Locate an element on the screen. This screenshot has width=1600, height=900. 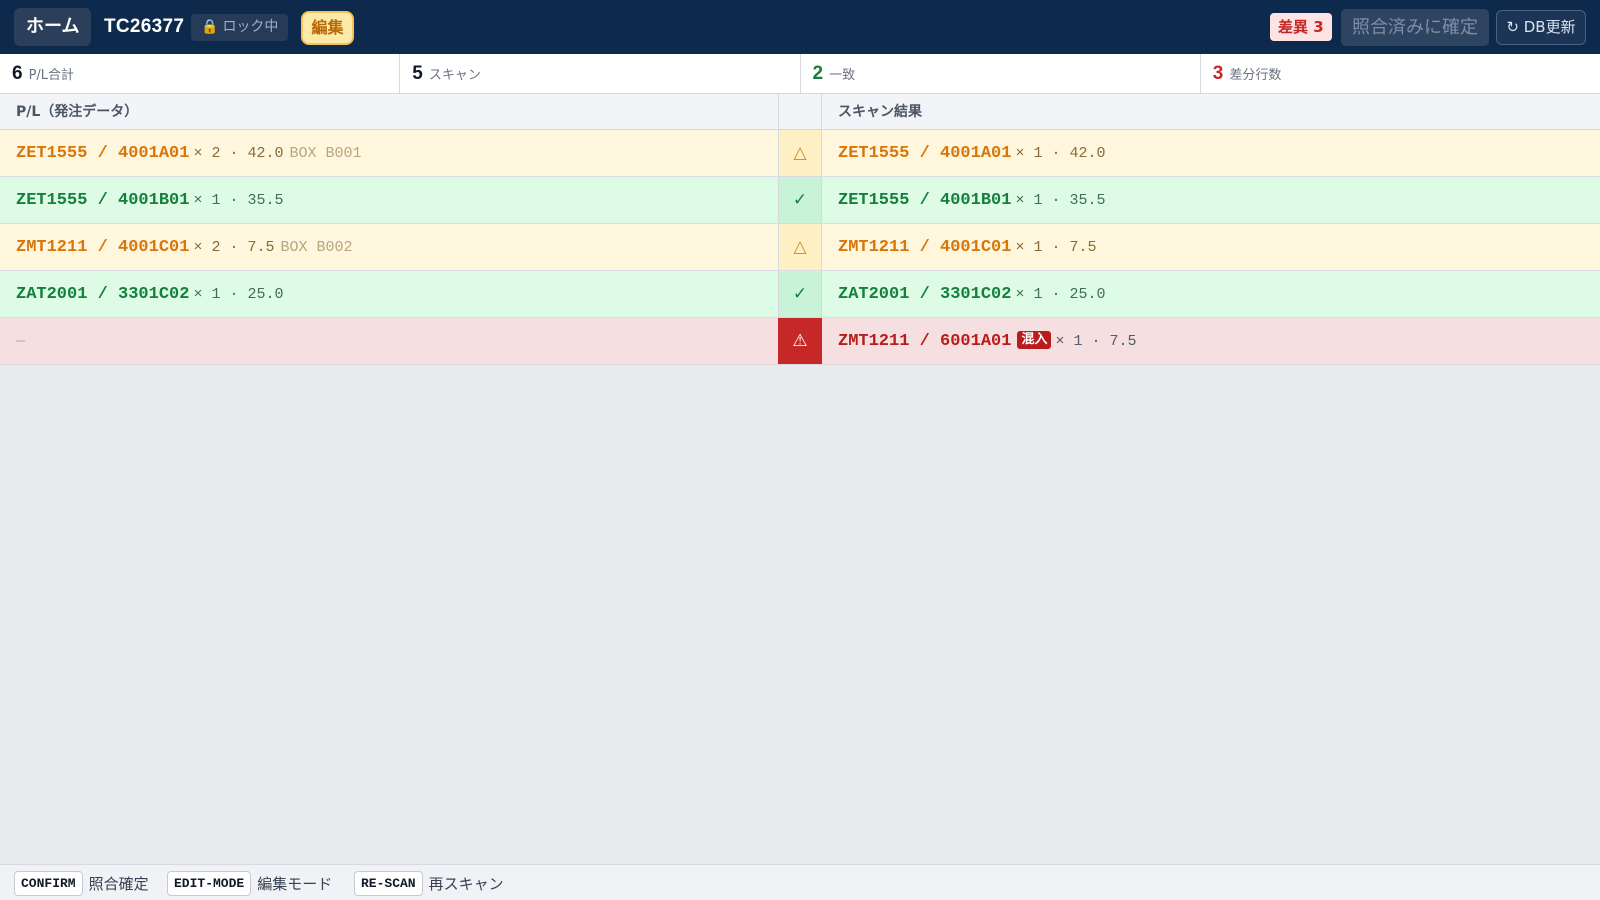
stat-value: 6 is located at coordinates (17, 73).